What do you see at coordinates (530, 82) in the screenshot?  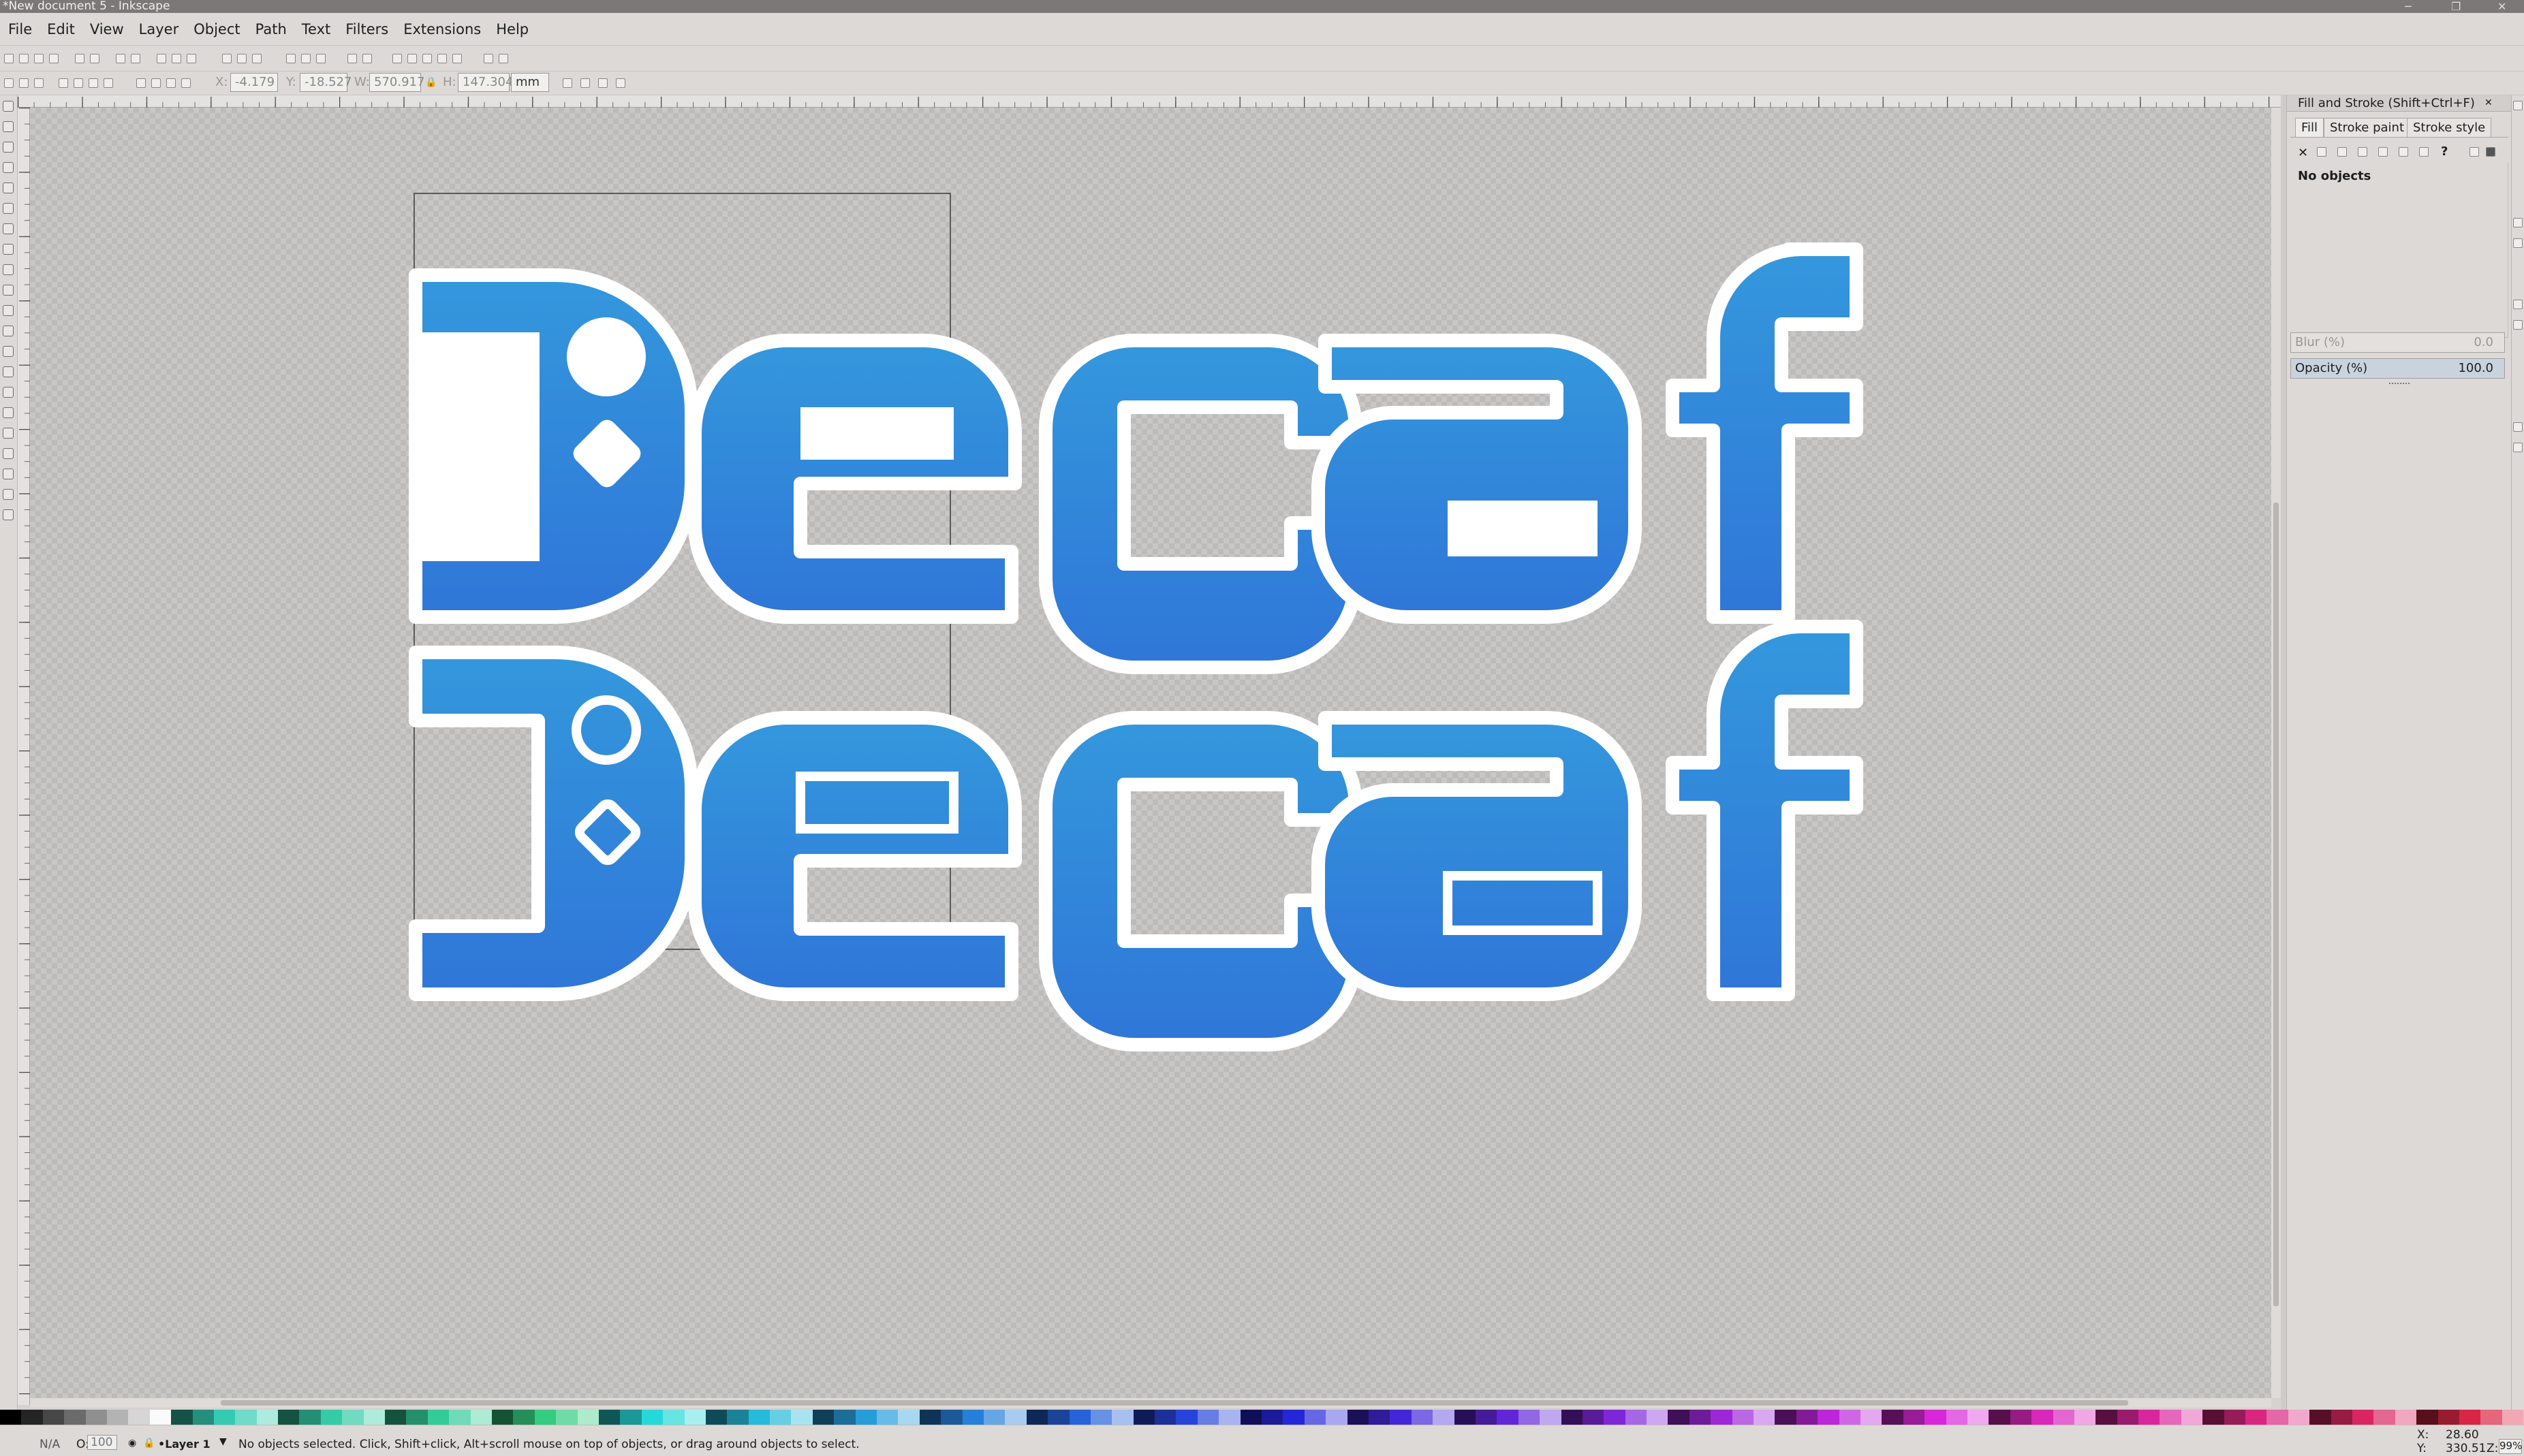 I see `unit-select: mm` at bounding box center [530, 82].